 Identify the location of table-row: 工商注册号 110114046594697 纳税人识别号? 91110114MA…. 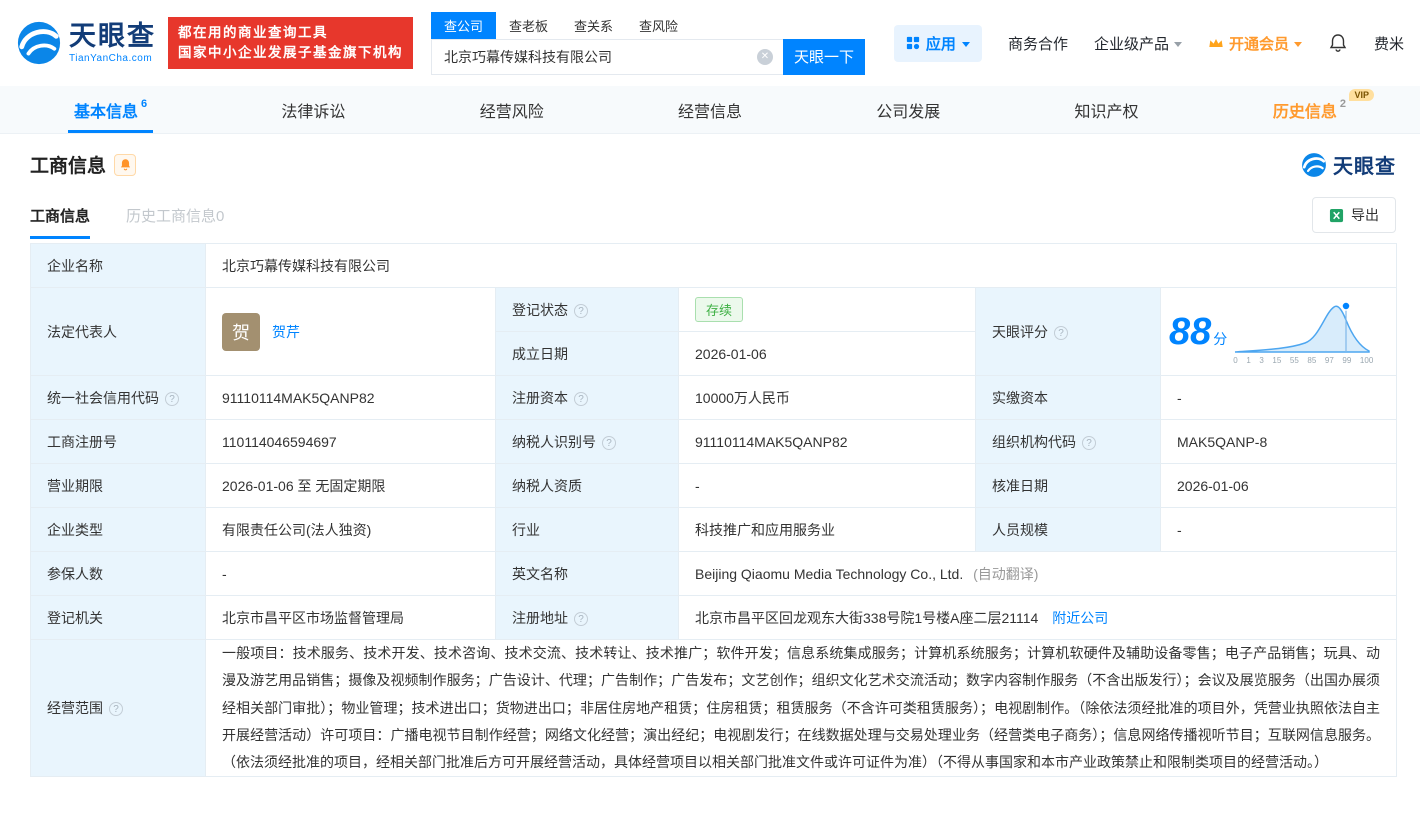
(714, 441).